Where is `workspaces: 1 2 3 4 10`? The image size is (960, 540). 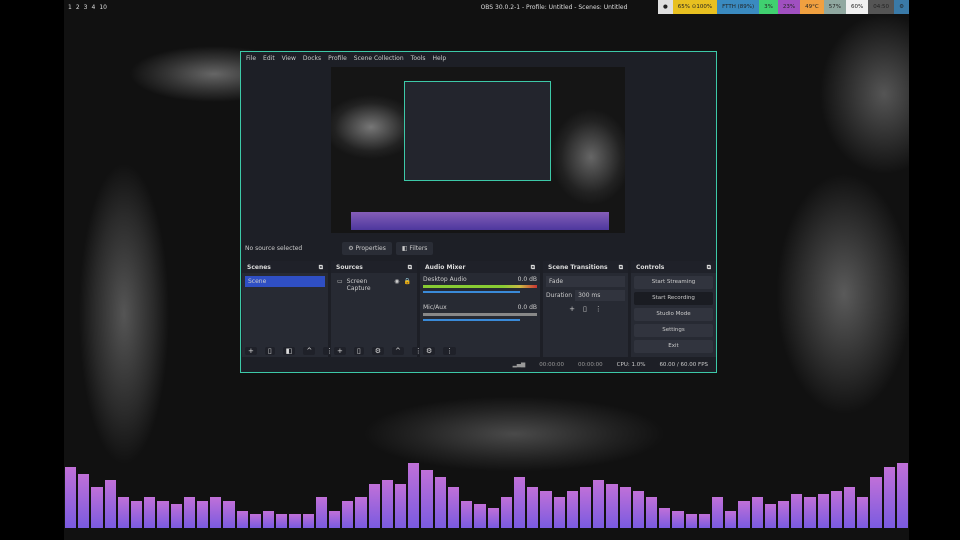 workspaces: 1 2 3 4 10 is located at coordinates (85, 7).